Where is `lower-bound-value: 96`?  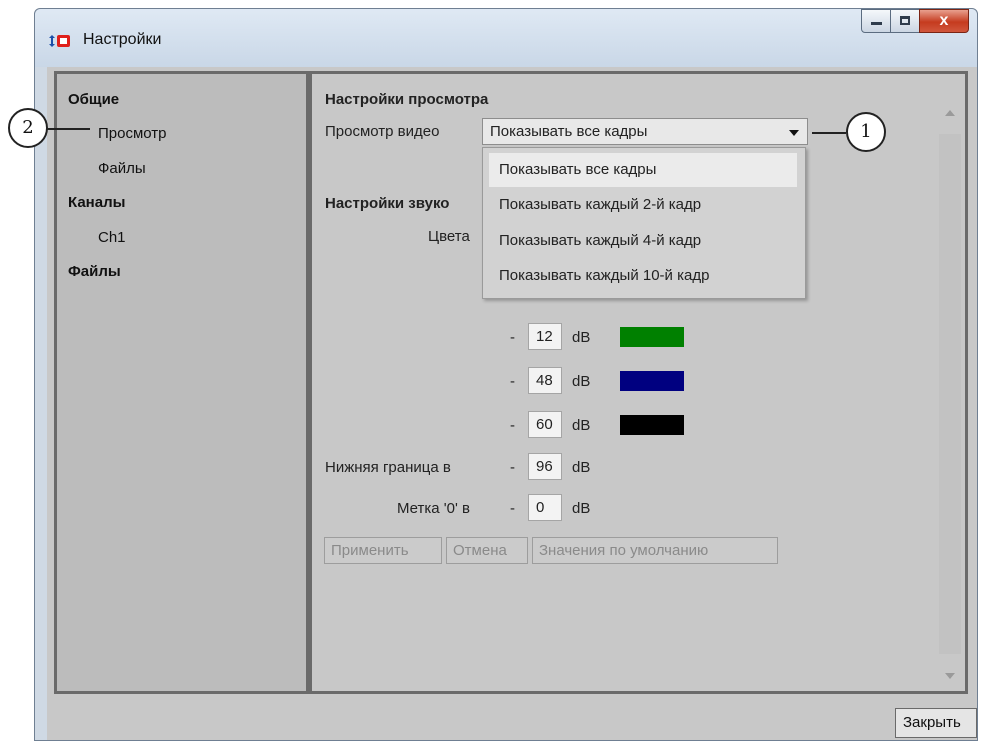
lower-bound-value: 96 is located at coordinates (544, 466).